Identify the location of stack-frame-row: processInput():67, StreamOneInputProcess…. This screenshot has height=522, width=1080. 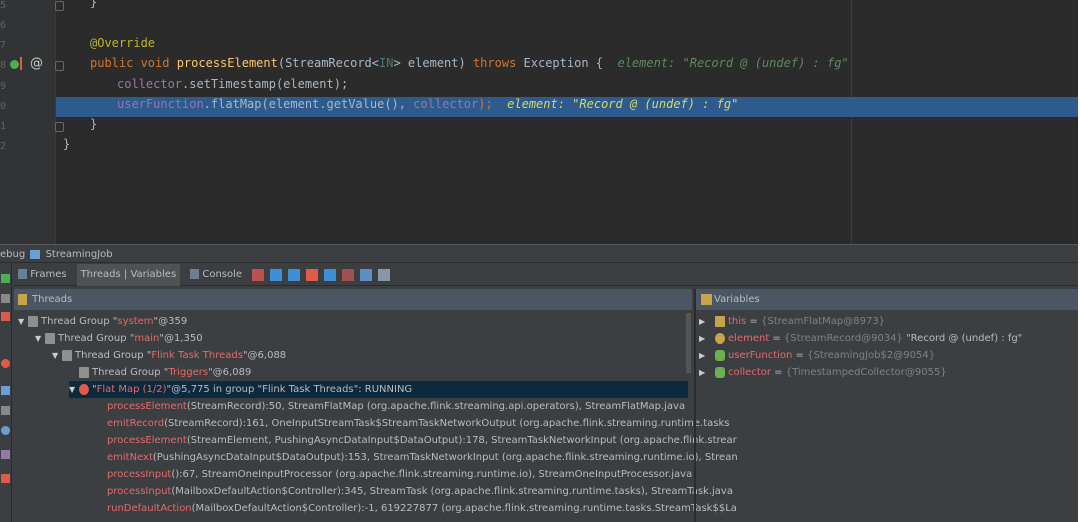
(399, 474).